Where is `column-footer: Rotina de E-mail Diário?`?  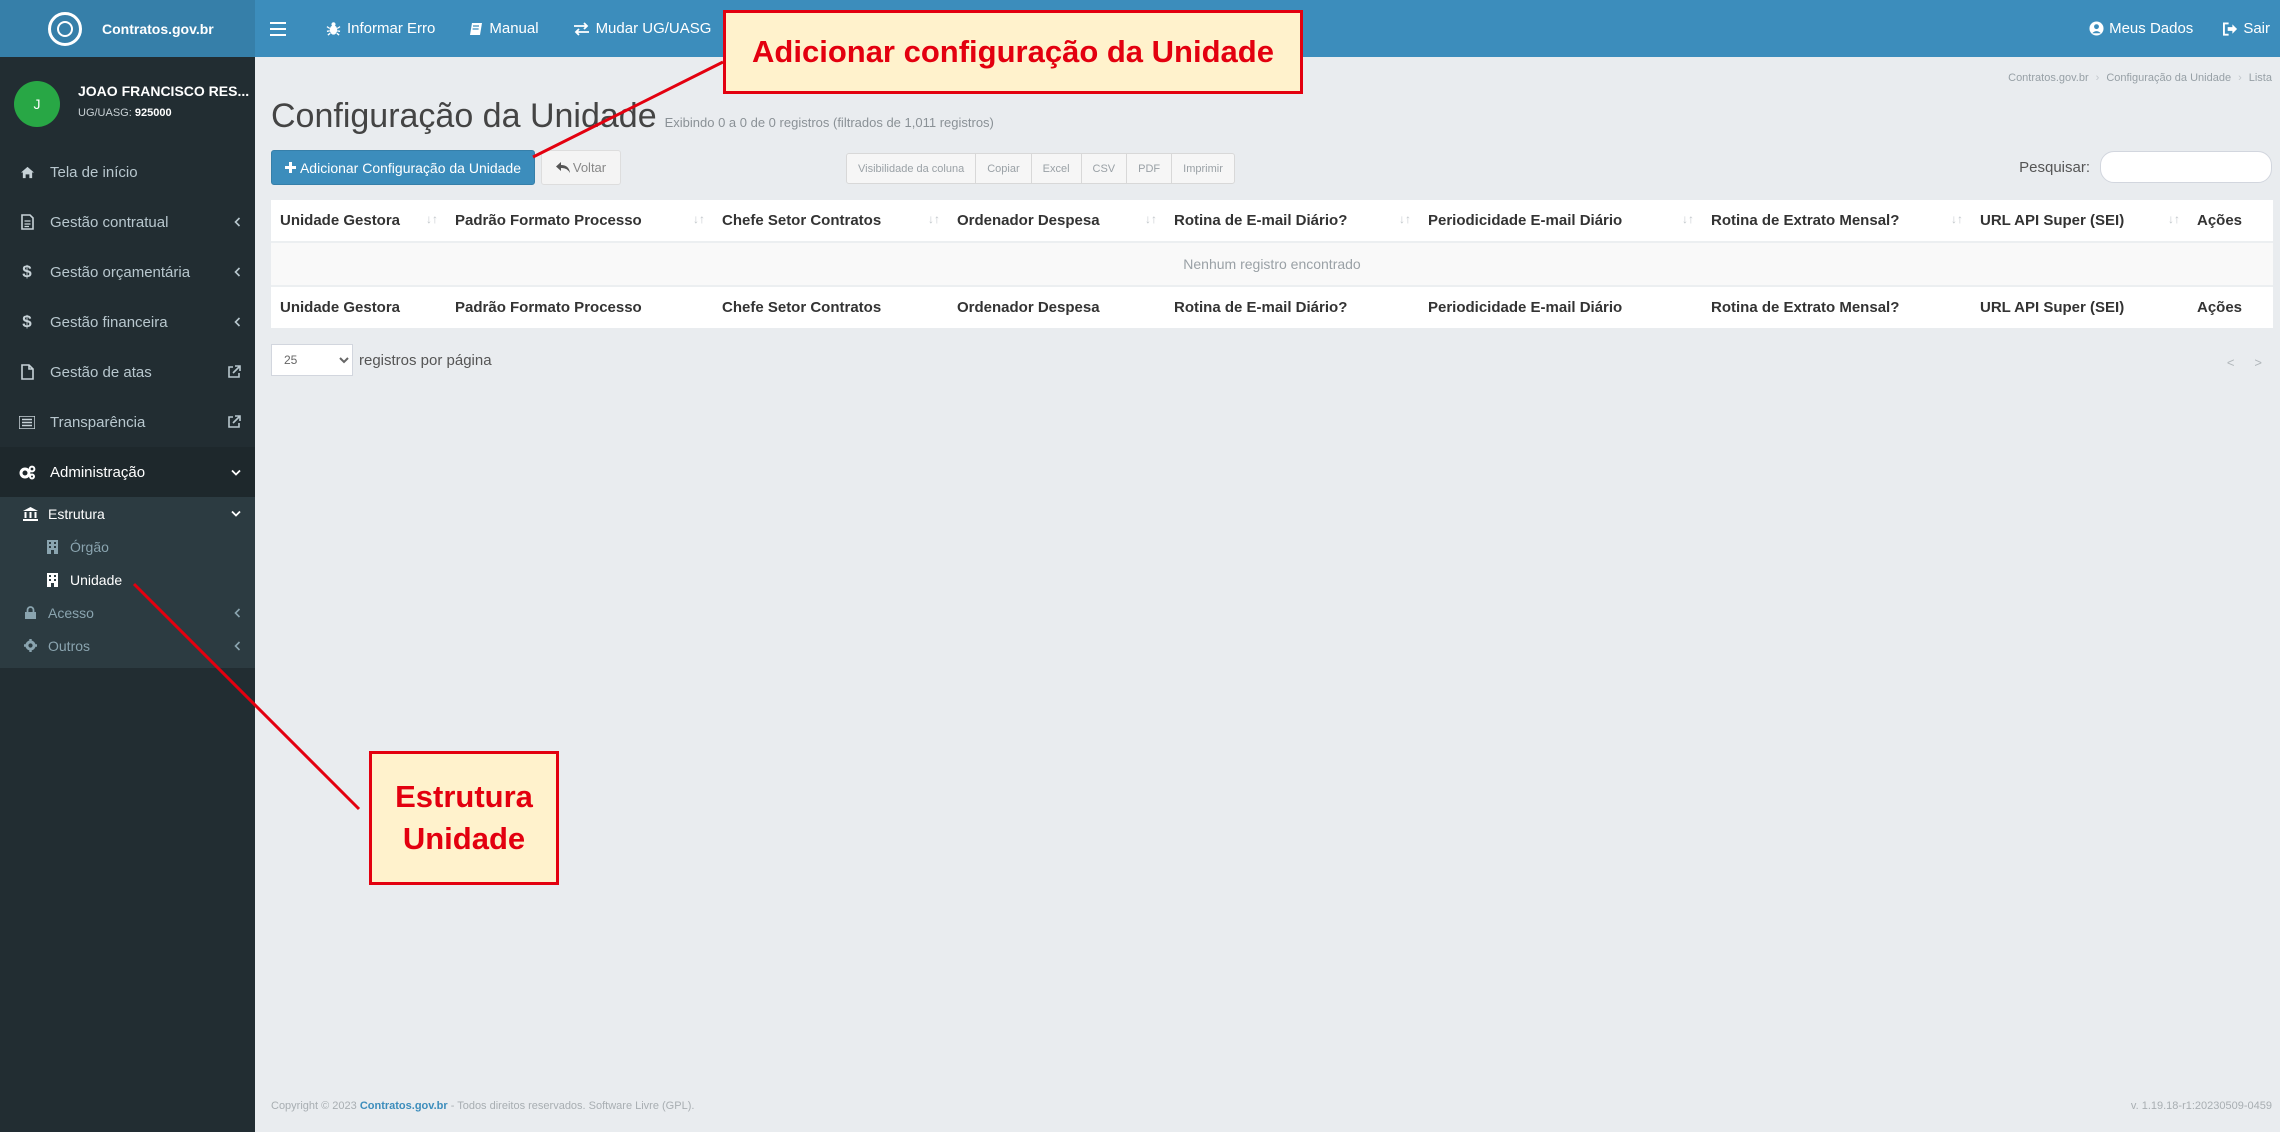 column-footer: Rotina de E-mail Diário? is located at coordinates (1261, 307).